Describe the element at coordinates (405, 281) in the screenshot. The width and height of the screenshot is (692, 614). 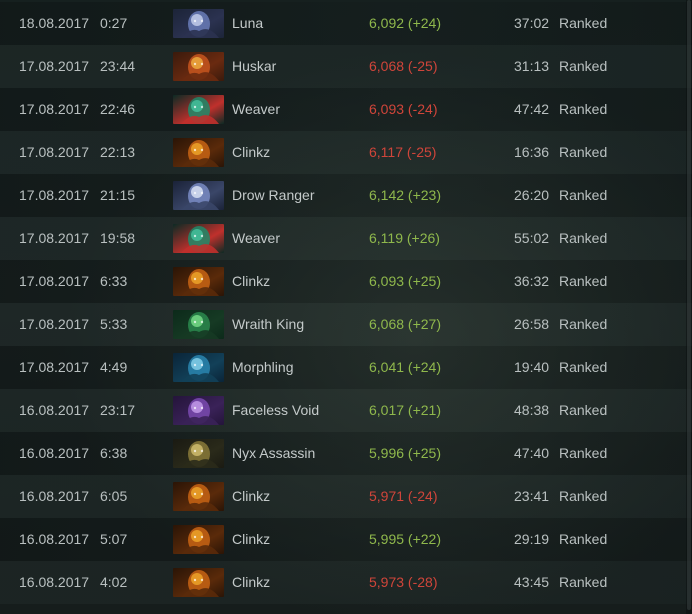
I see `mmr-change: 6,093 (+25)` at that location.